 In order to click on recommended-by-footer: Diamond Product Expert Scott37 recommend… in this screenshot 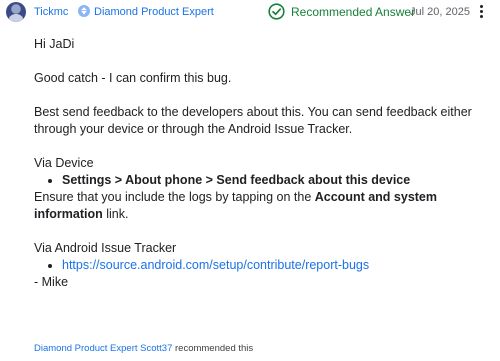, I will do `click(143, 348)`.